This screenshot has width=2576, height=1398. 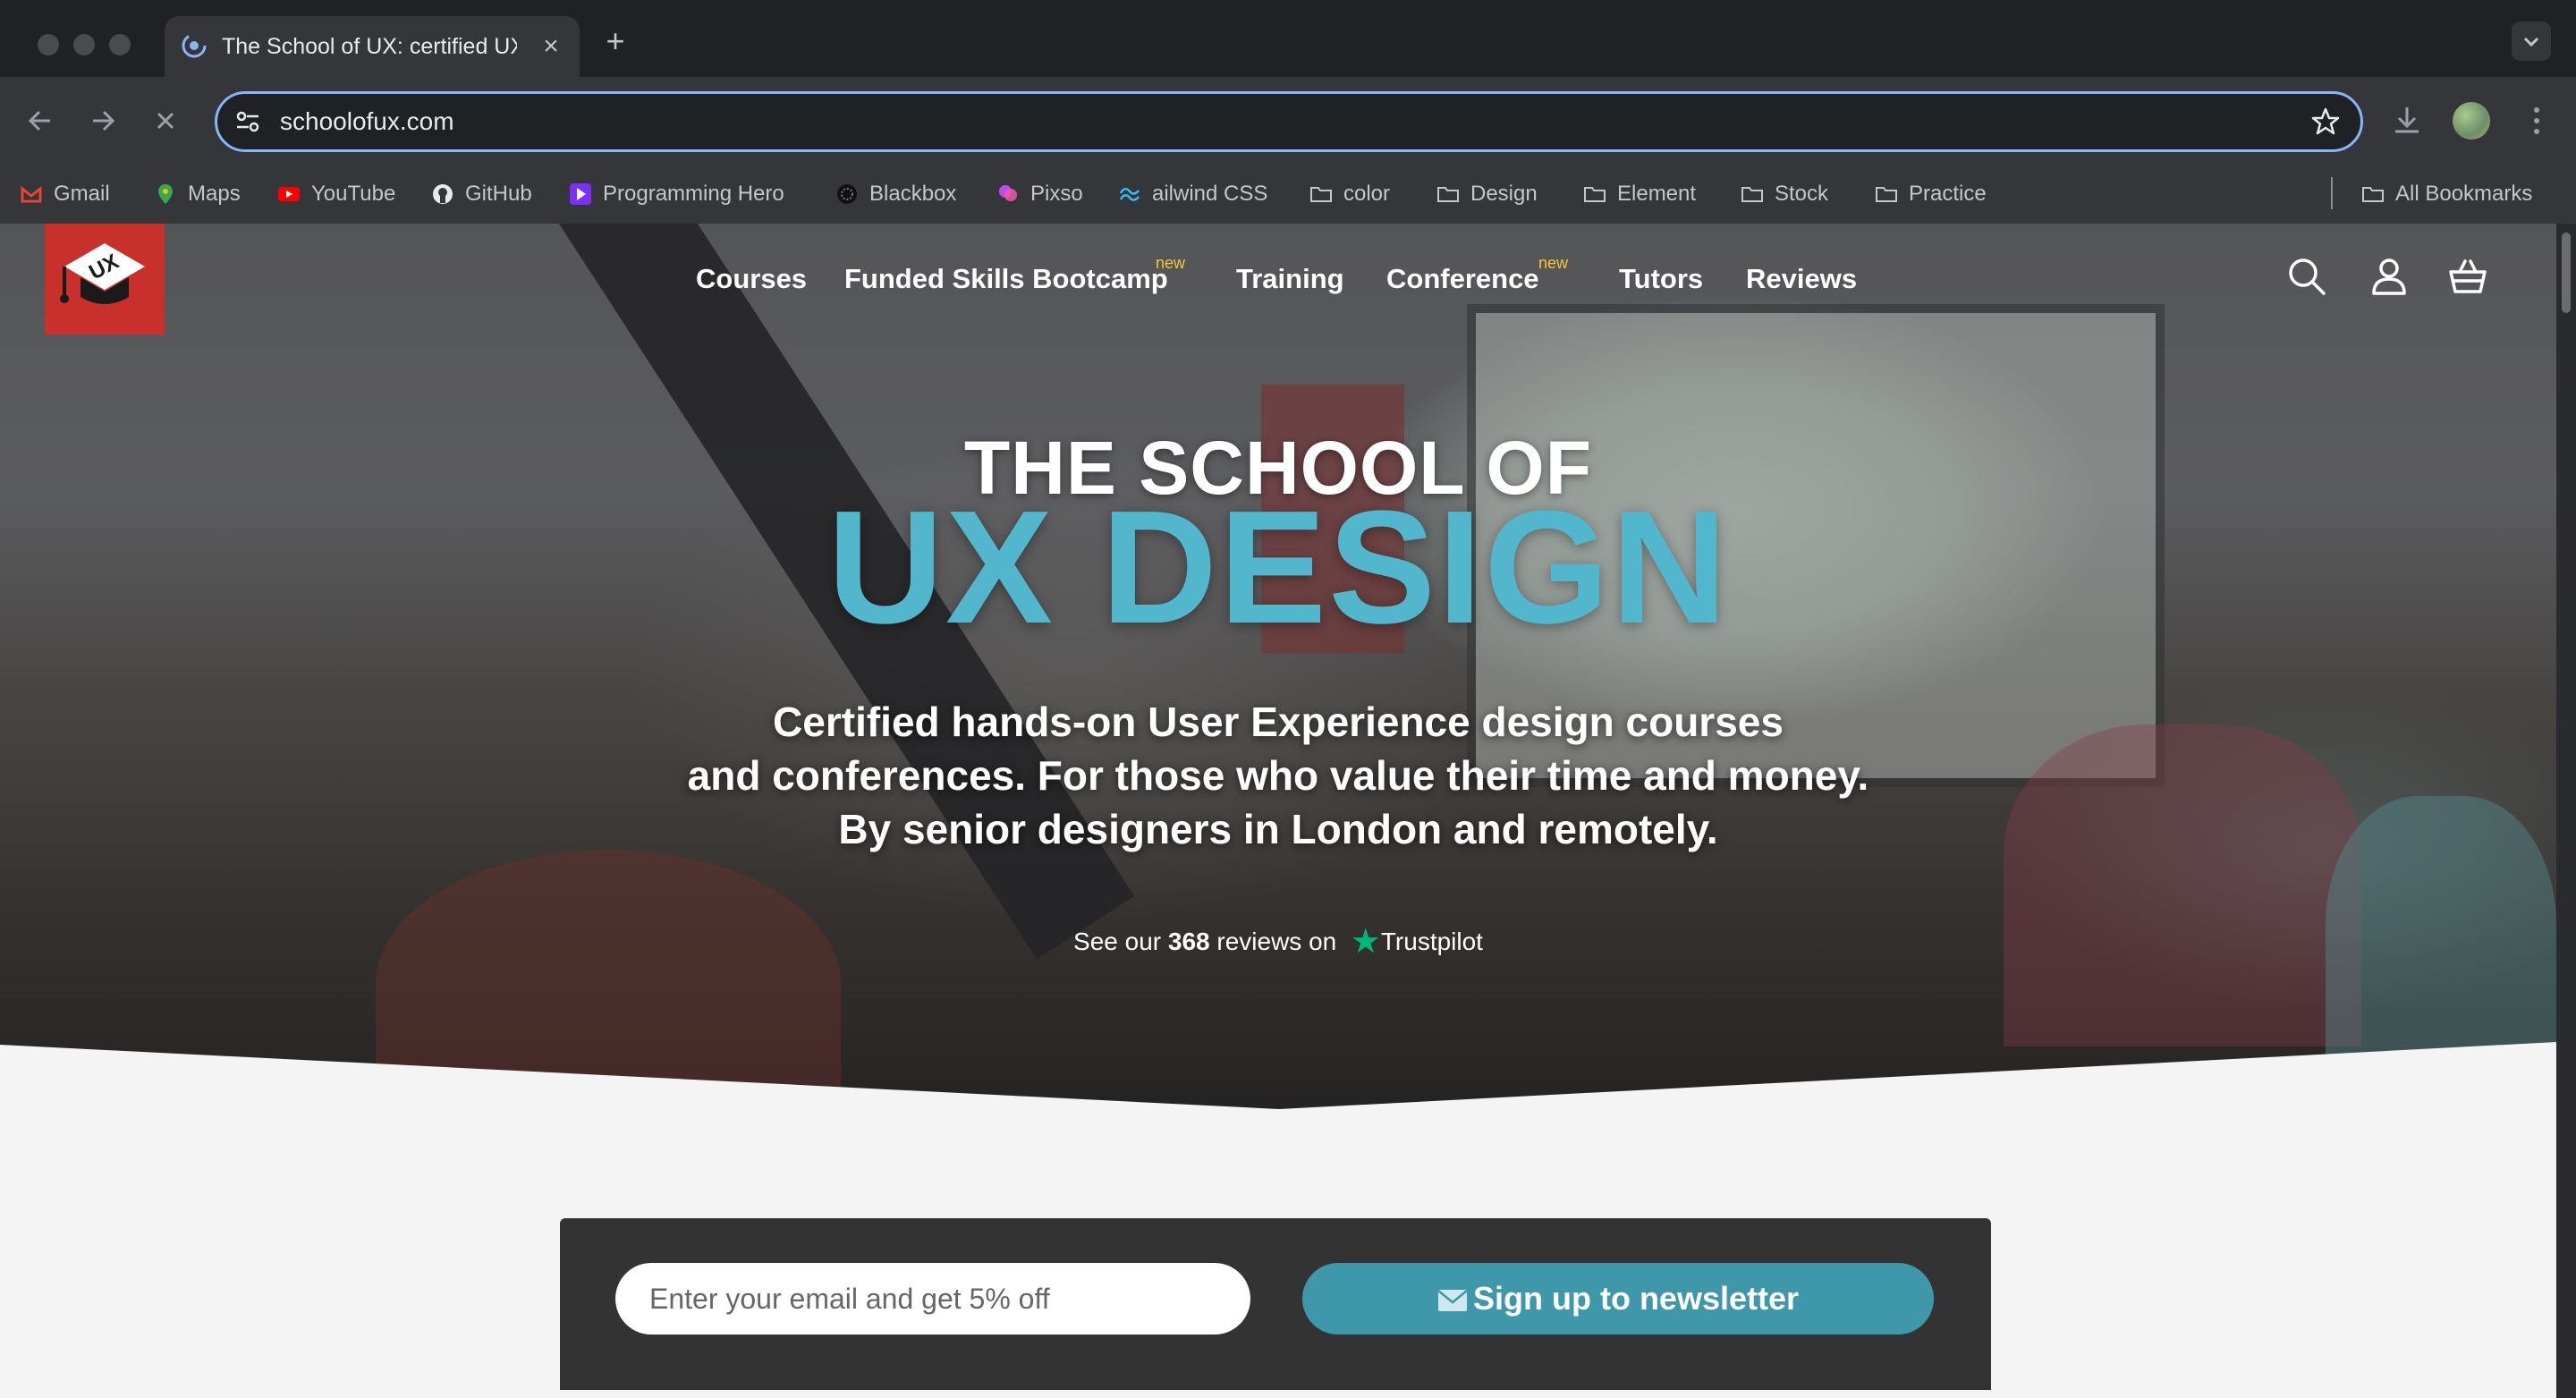 I want to click on gmail-icon, so click(x=31, y=194).